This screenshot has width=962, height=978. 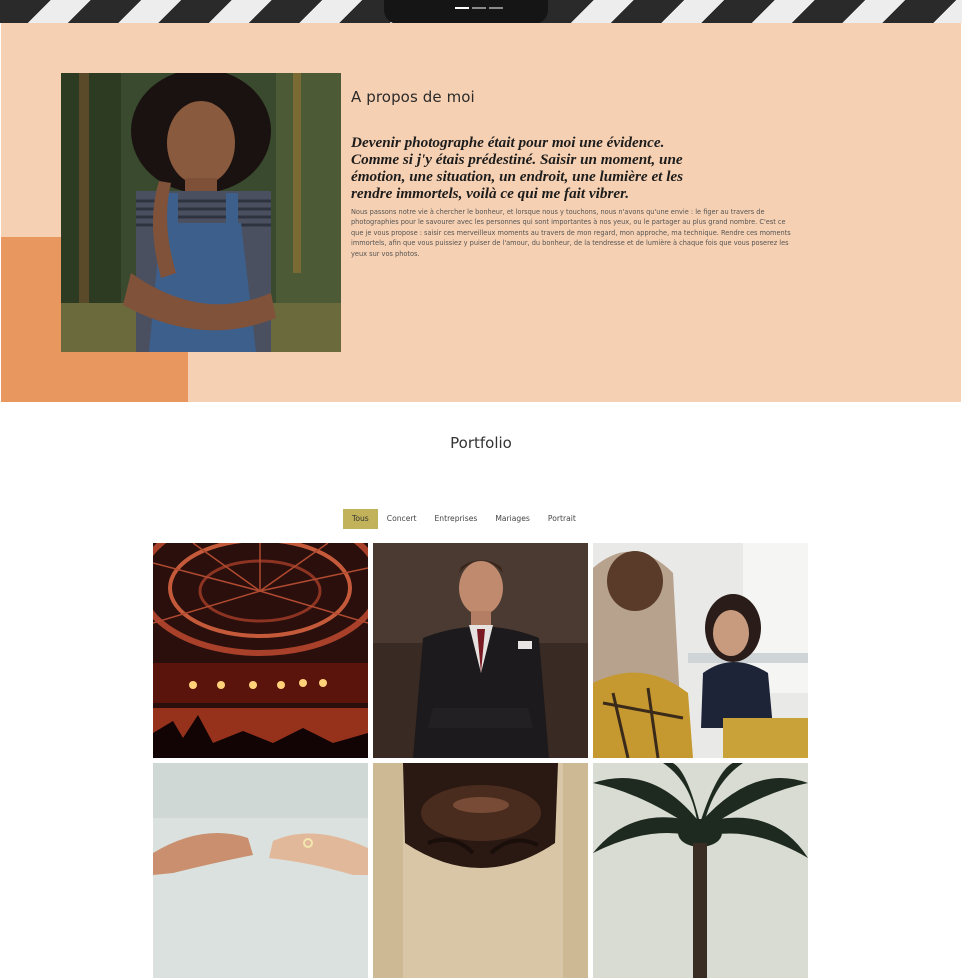 I want to click on filter-portrait: Portrait, so click(x=562, y=519).